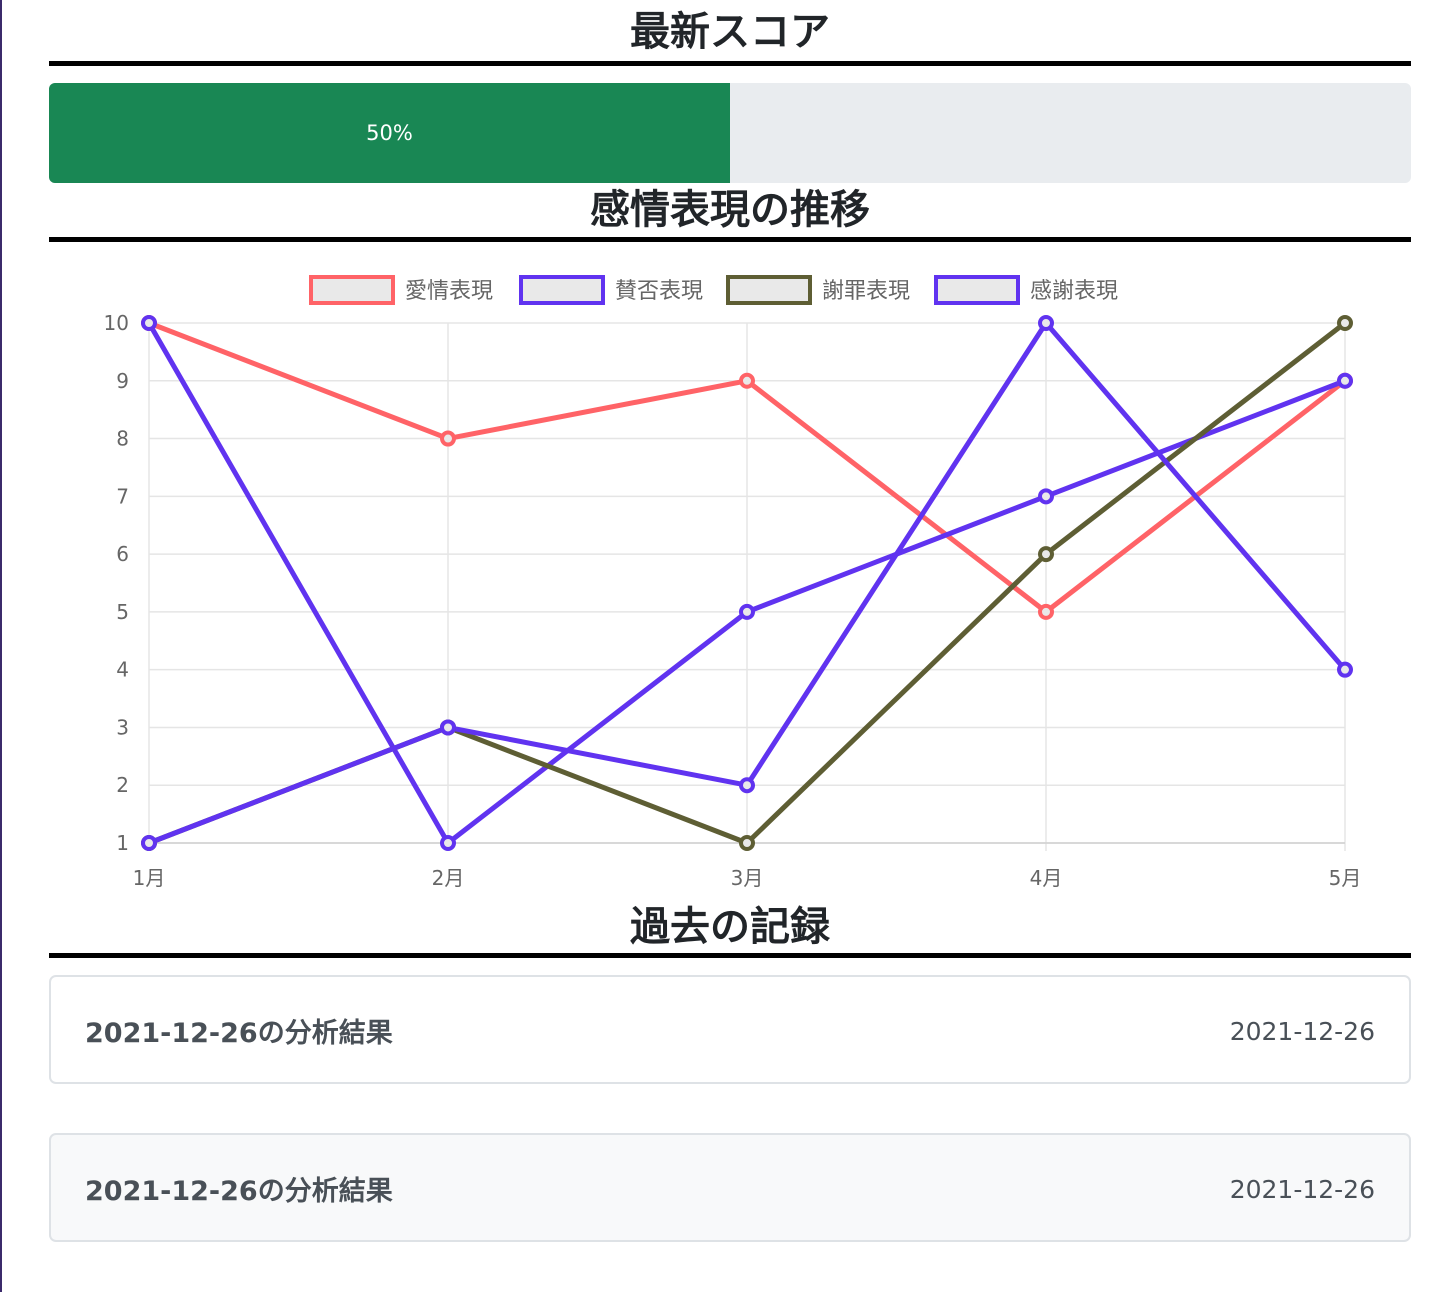 The image size is (1446, 1292). Describe the element at coordinates (116, 323) in the screenshot. I see `y-tick-label: 10` at that location.